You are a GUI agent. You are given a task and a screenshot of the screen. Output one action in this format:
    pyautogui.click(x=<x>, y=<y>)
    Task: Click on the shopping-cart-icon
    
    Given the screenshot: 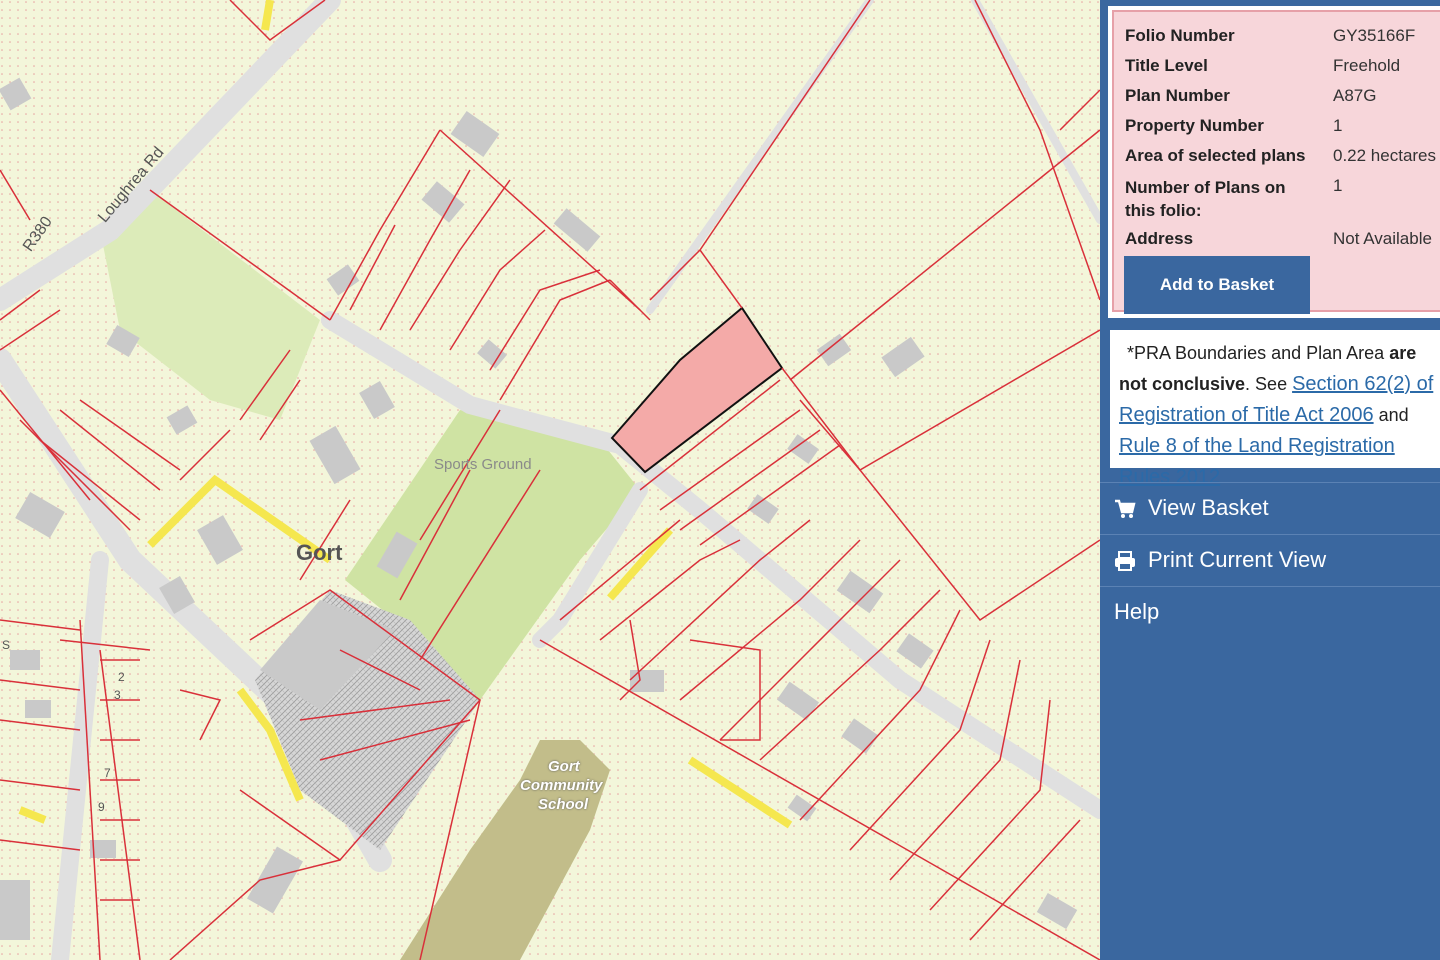 What is the action you would take?
    pyautogui.click(x=1125, y=508)
    